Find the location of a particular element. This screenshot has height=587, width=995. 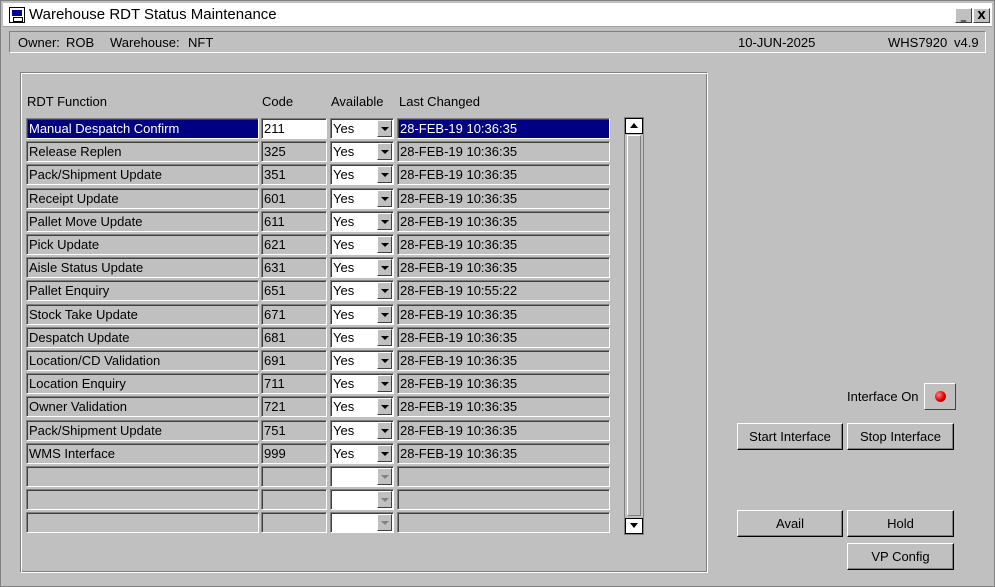

rdt-function-cell is located at coordinates (142, 499).